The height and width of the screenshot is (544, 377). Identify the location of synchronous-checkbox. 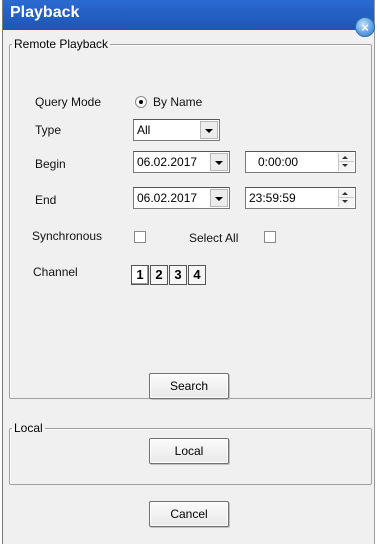
(140, 237).